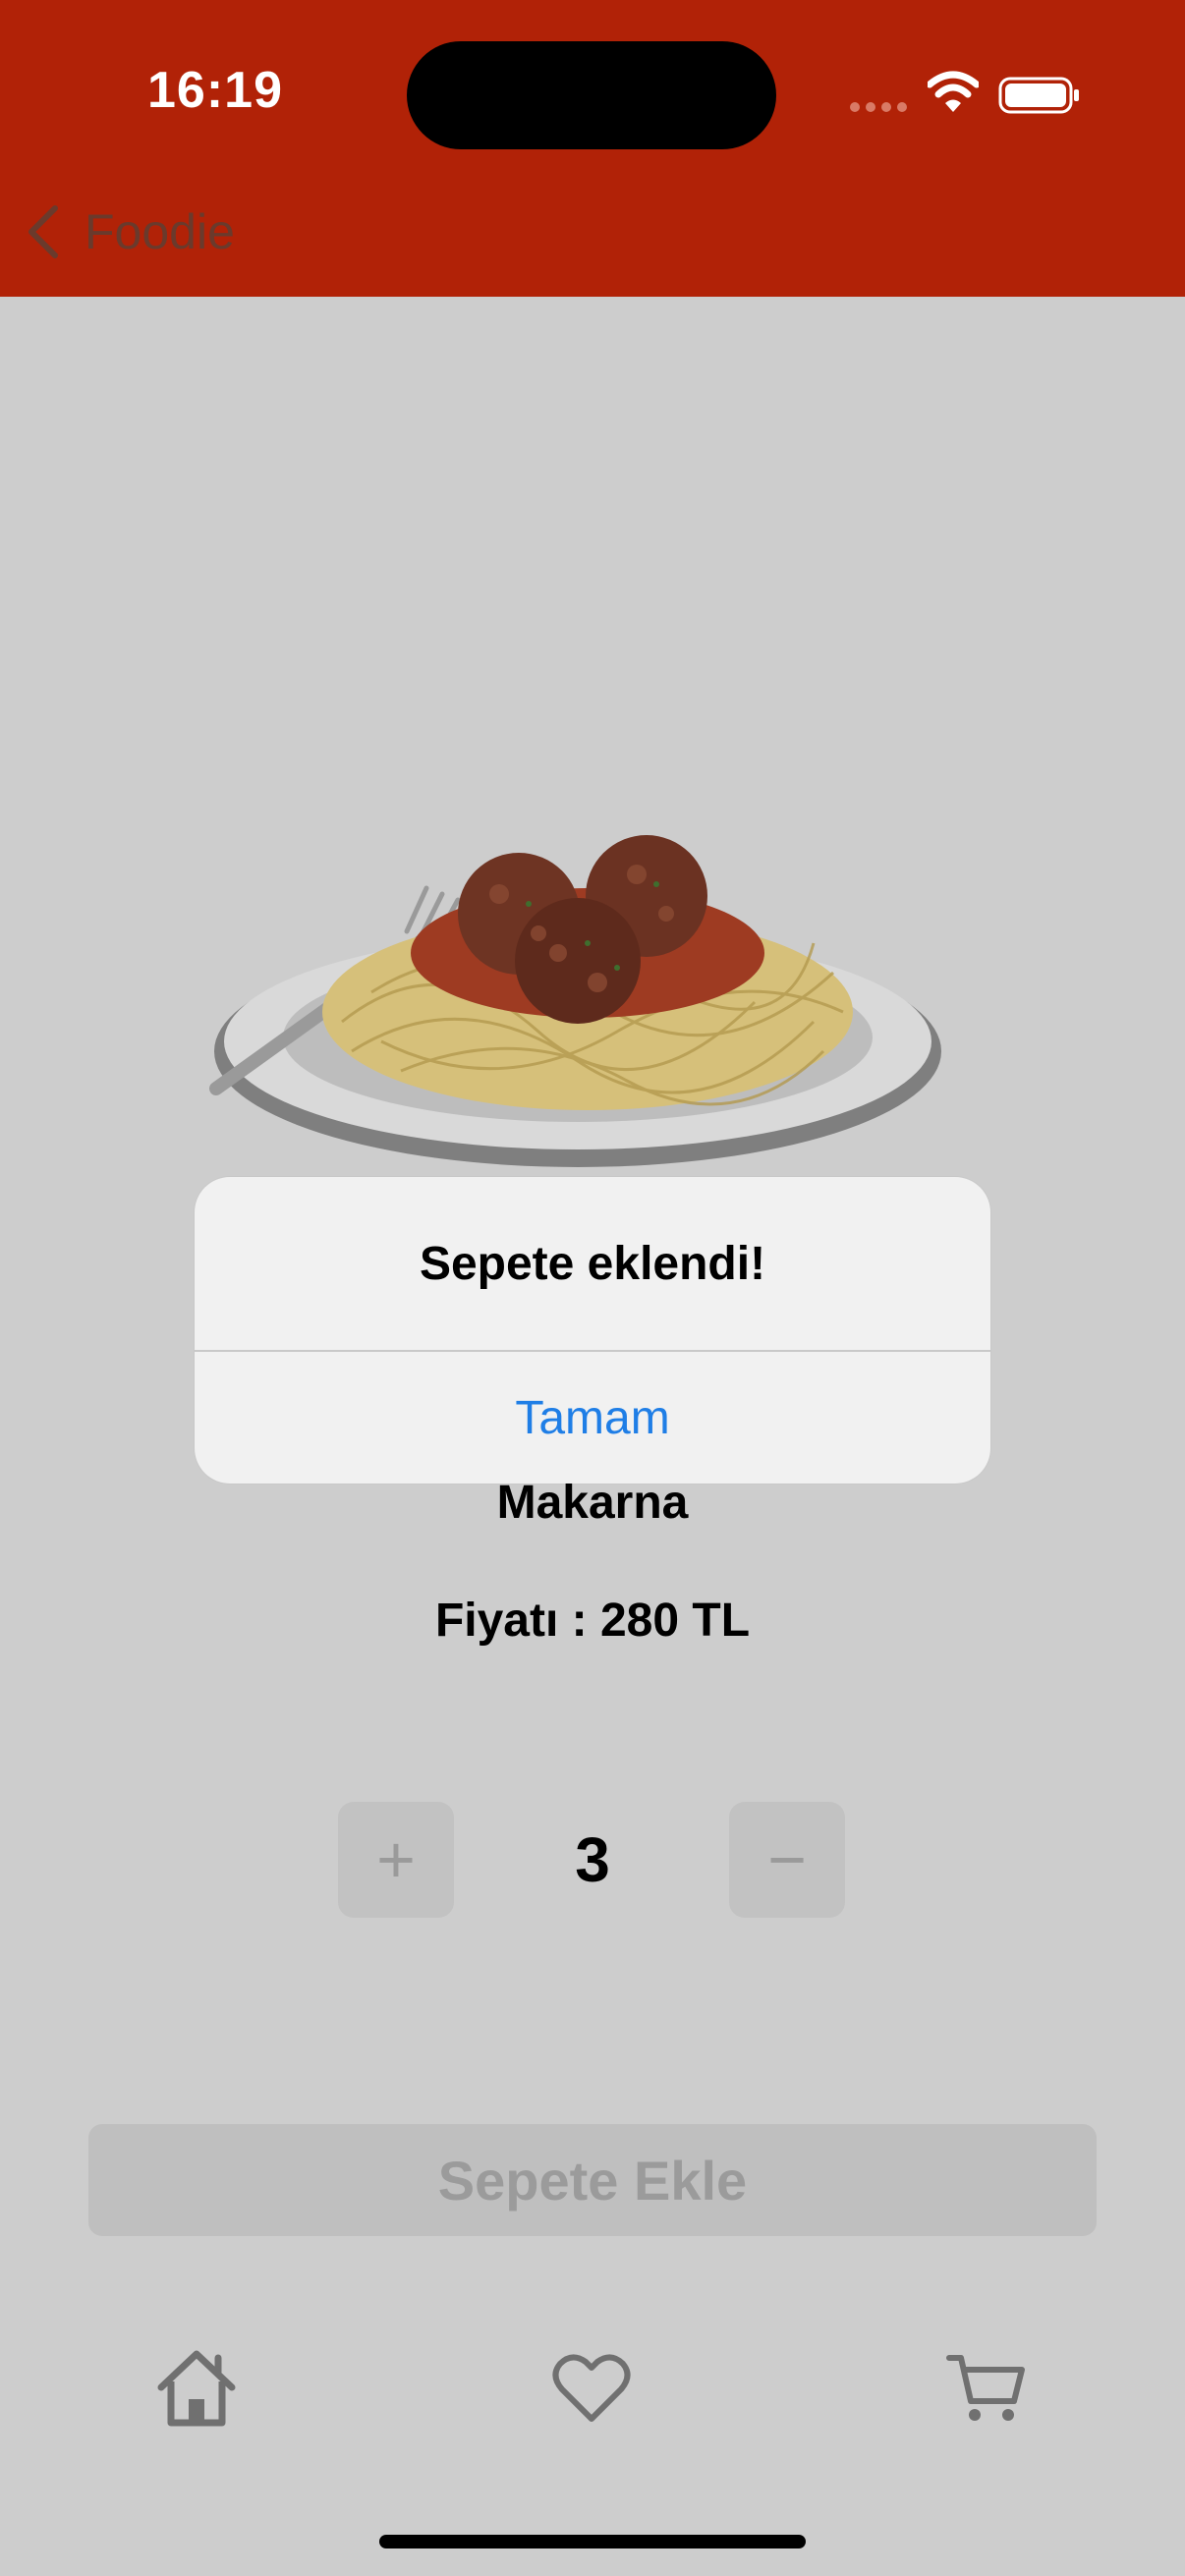 The image size is (1185, 2576). What do you see at coordinates (592, 1859) in the screenshot?
I see `quantity-value: 3` at bounding box center [592, 1859].